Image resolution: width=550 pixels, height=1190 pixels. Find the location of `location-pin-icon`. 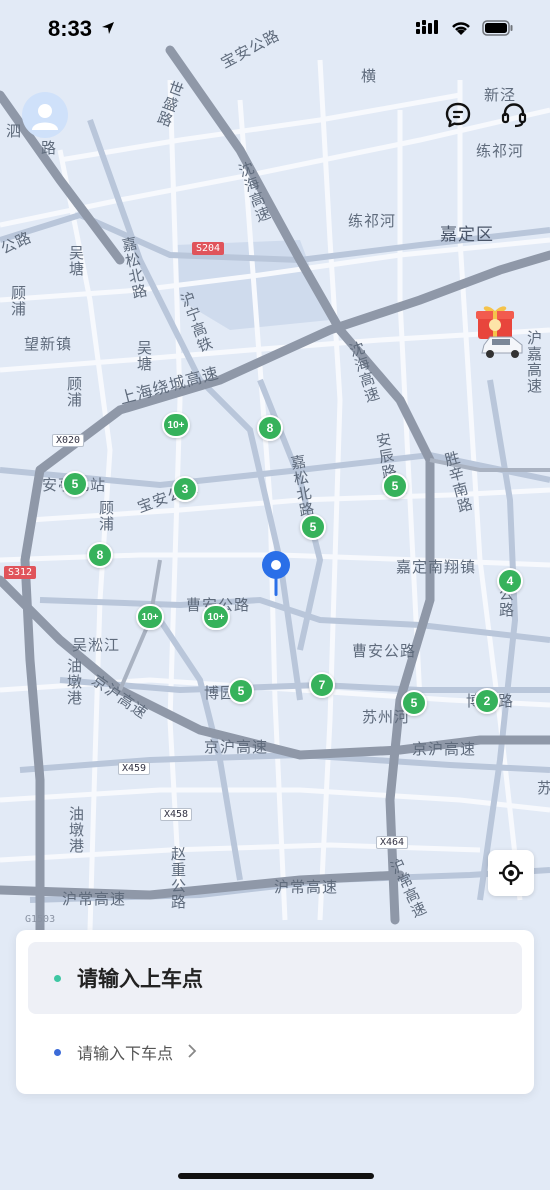

location-pin-icon is located at coordinates (276, 575).